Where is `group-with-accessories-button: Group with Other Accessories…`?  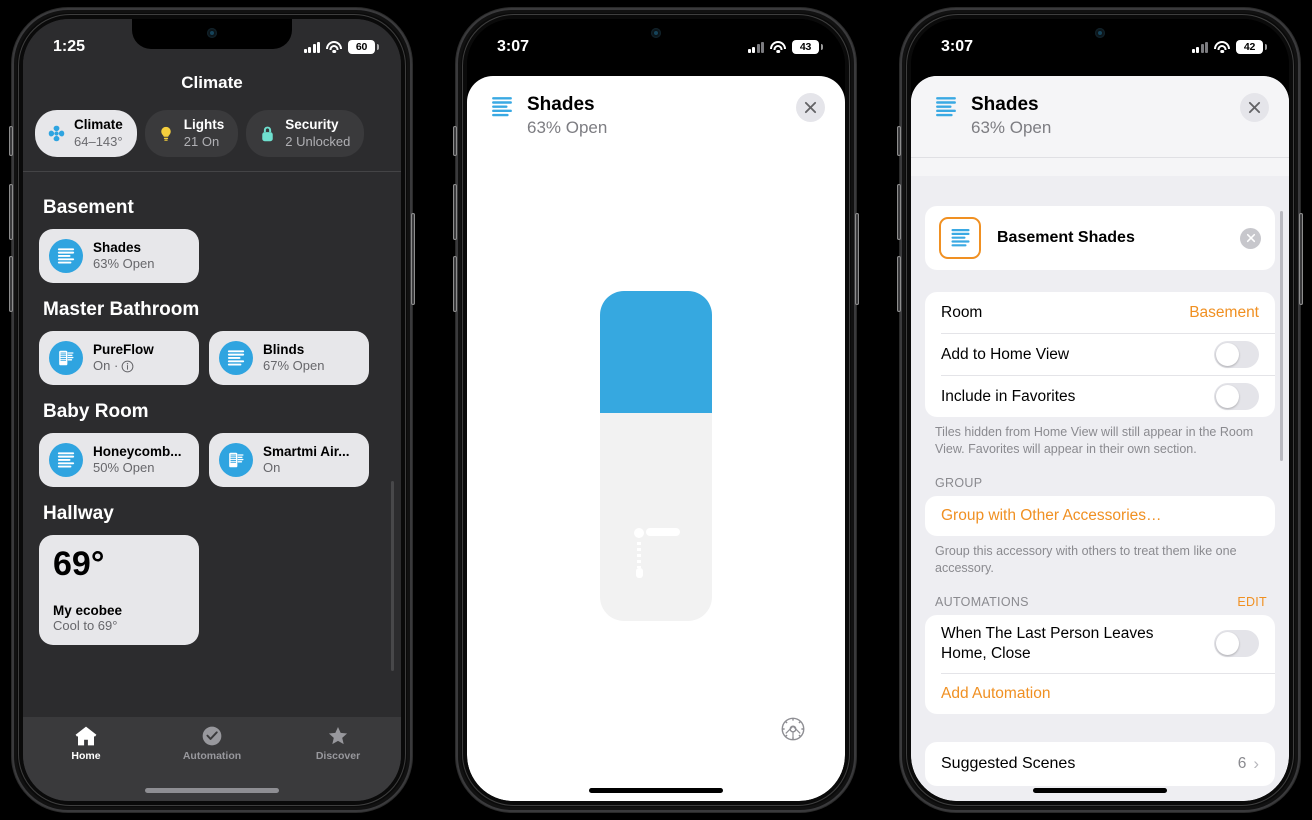 group-with-accessories-button: Group with Other Accessories… is located at coordinates (1100, 516).